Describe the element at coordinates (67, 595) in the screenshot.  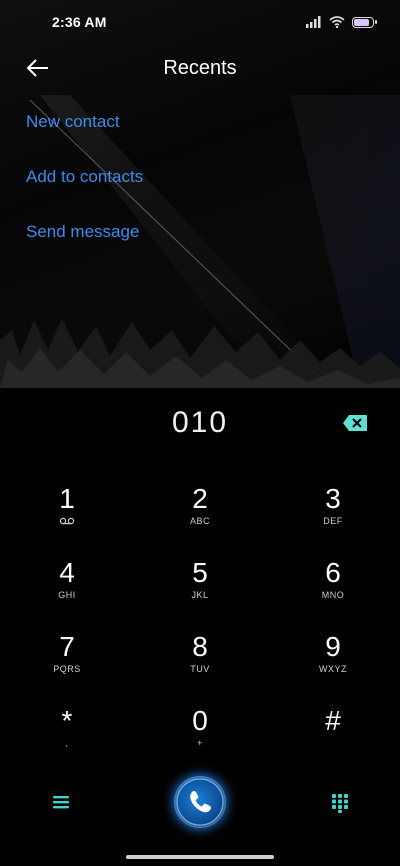
I see `key-letters: GHI` at that location.